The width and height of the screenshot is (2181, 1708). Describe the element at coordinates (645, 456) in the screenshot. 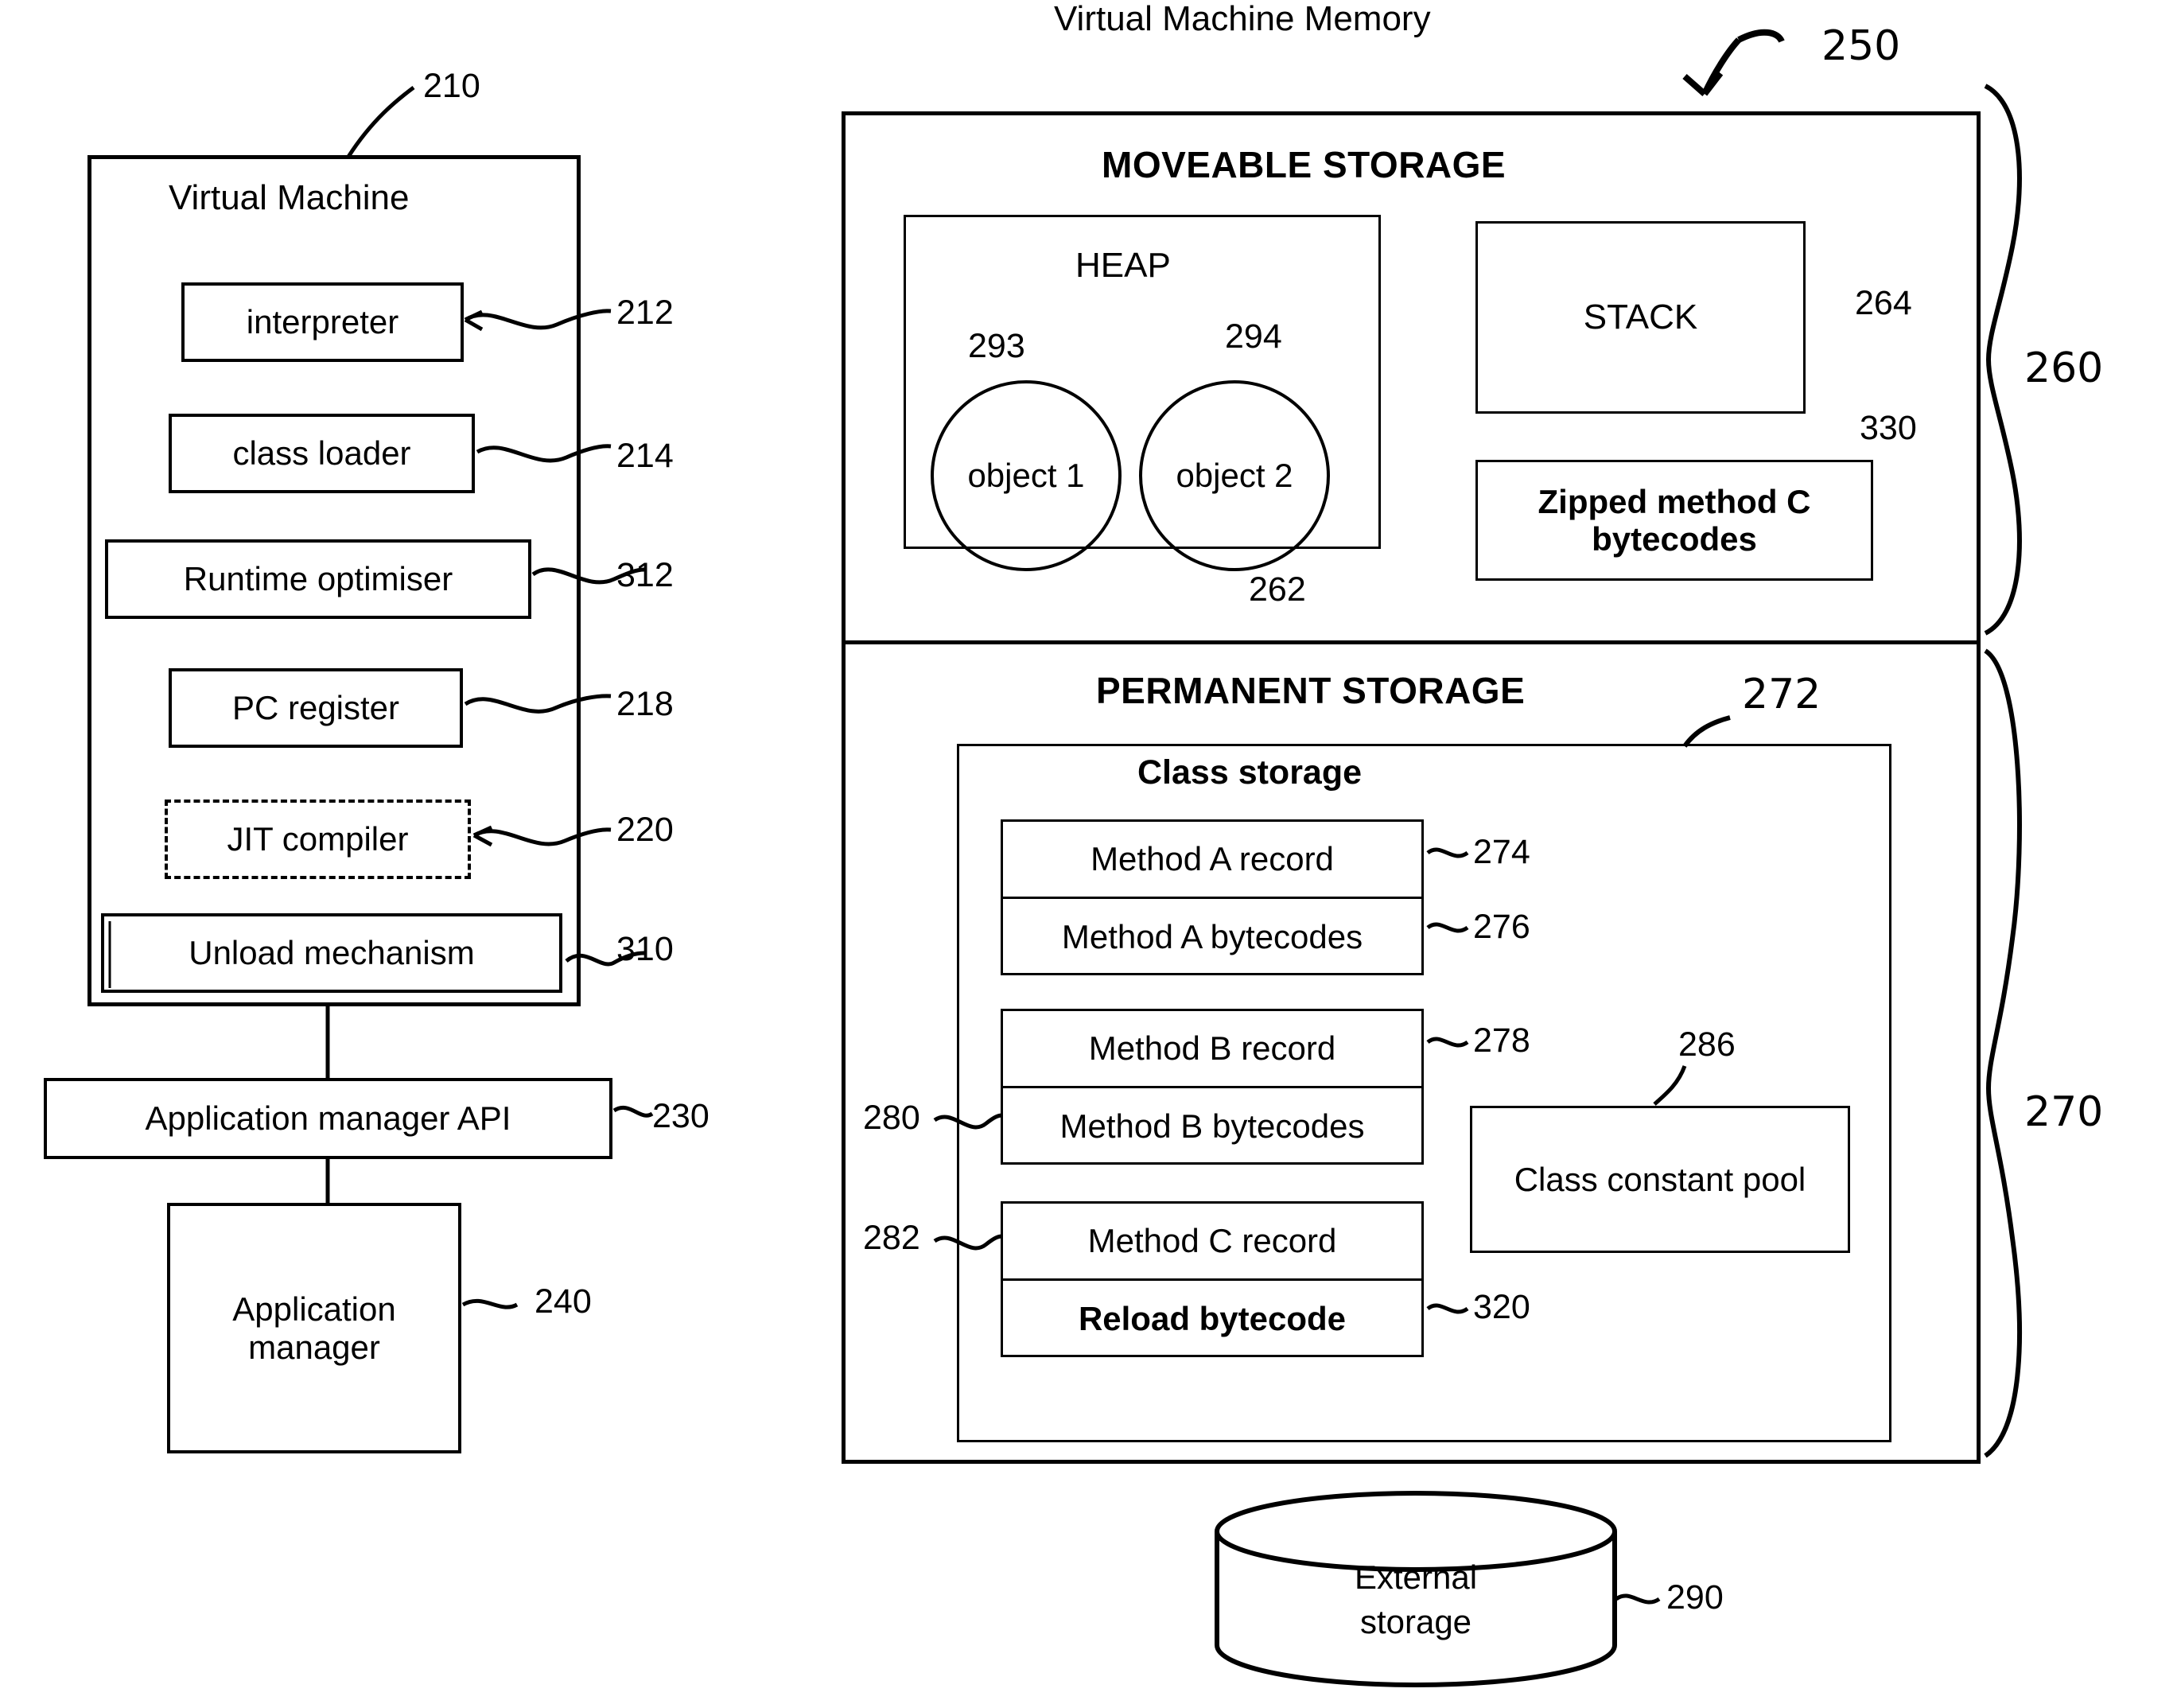

I see `ref-214: 214` at that location.